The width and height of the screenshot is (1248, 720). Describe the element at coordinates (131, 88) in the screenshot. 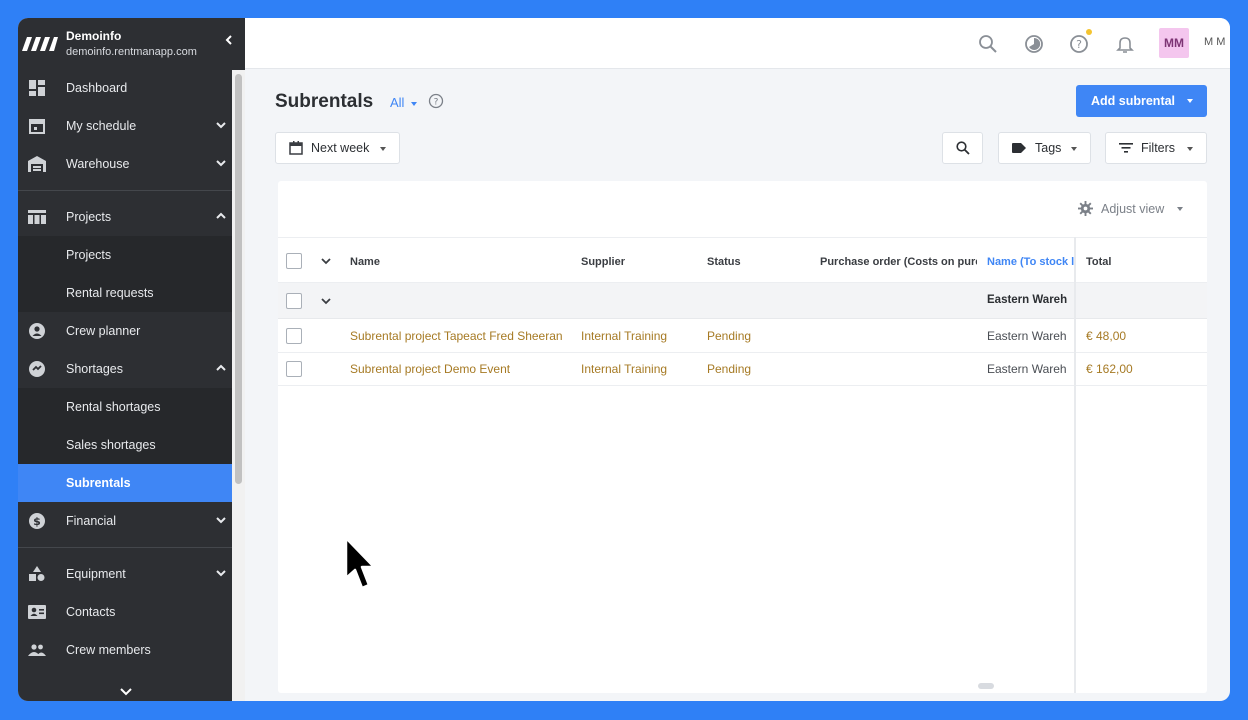

I see `sidebar-item-dashboard: Dashboard` at that location.